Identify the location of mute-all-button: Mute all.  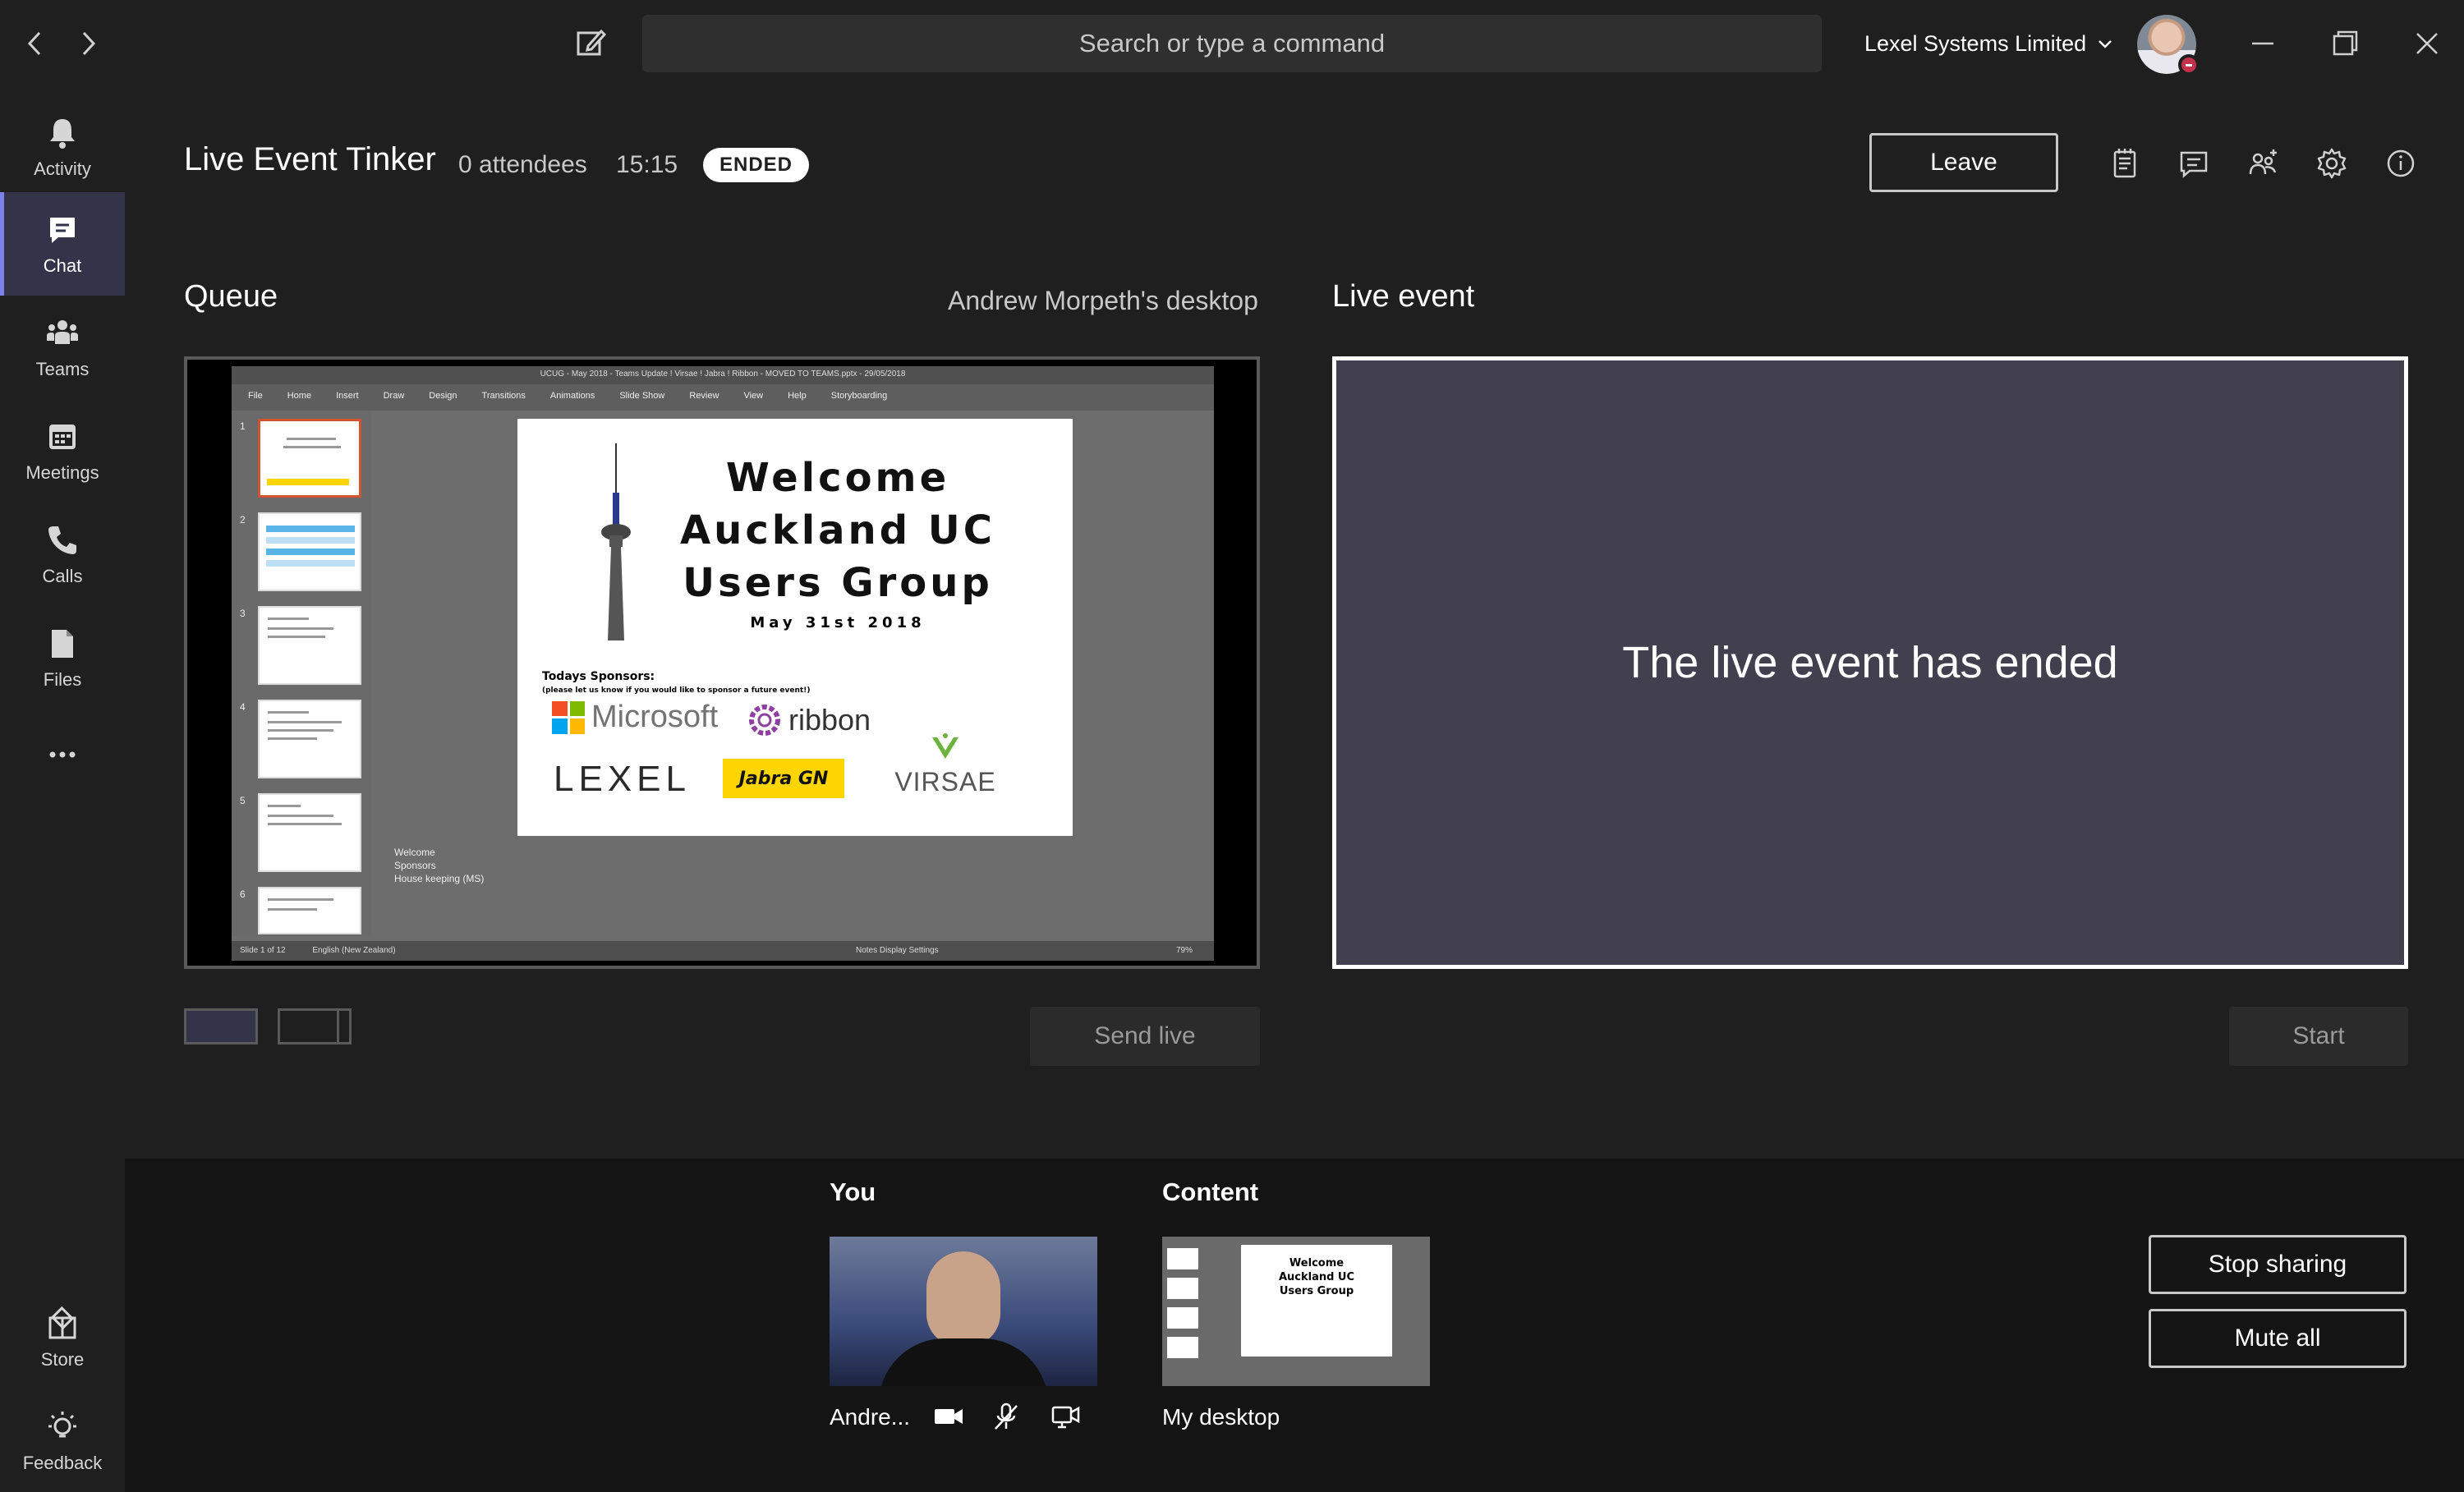
(2278, 1338).